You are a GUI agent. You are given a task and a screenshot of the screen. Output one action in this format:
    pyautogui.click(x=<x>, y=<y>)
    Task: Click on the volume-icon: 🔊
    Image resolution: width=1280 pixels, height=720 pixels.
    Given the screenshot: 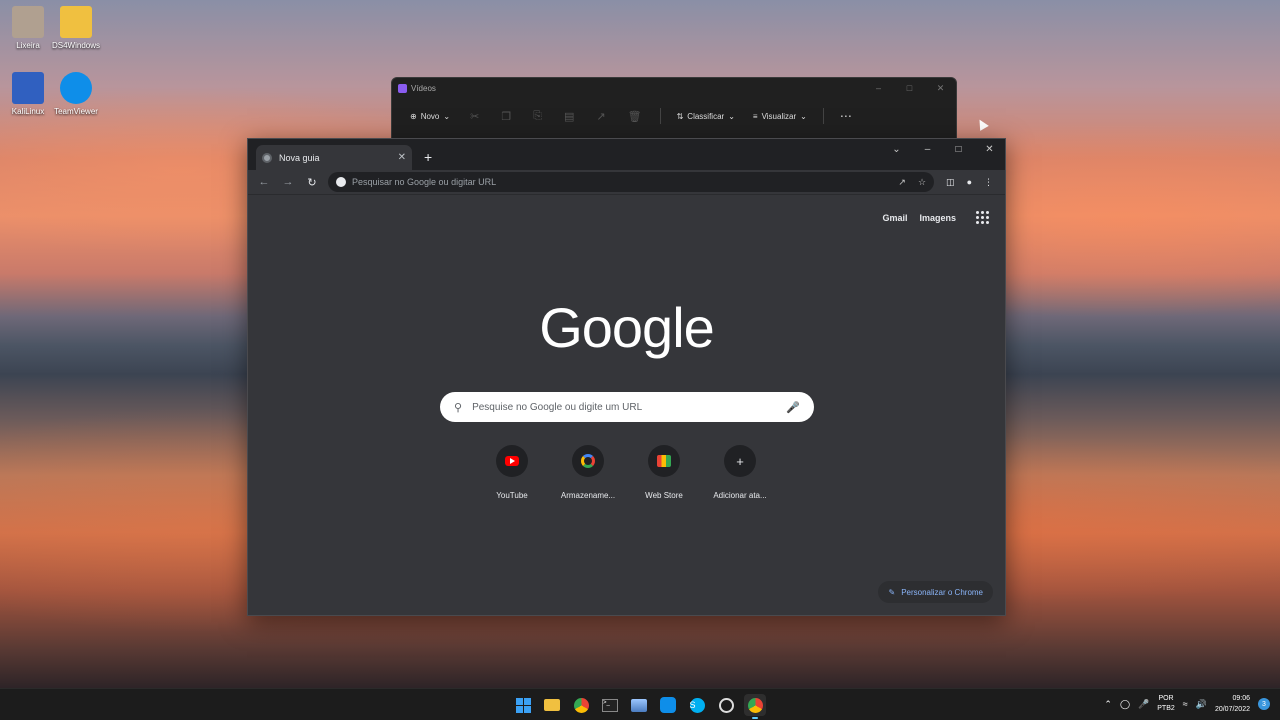 What is the action you would take?
    pyautogui.click(x=1201, y=704)
    